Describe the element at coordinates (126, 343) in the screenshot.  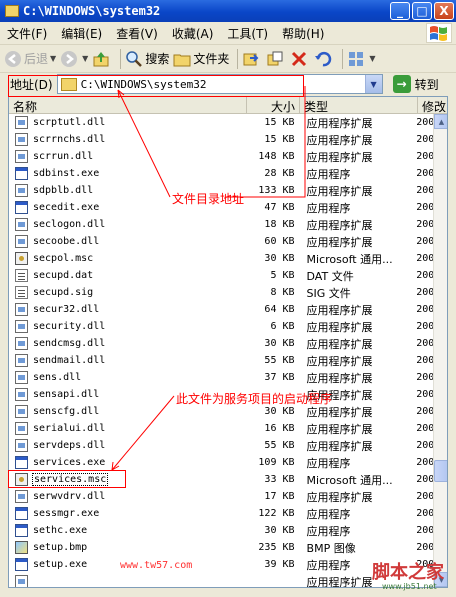
I see `file-name-cell: sendcmsg.dll` at that location.